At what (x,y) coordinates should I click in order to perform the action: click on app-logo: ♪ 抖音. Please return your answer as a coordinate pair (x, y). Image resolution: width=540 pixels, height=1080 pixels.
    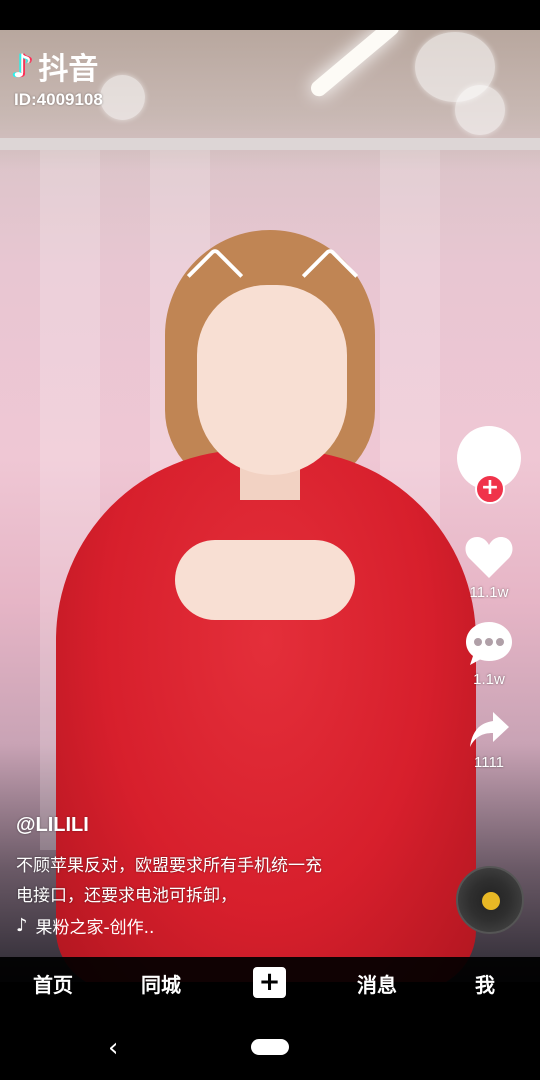
    Looking at the image, I should click on (55, 66).